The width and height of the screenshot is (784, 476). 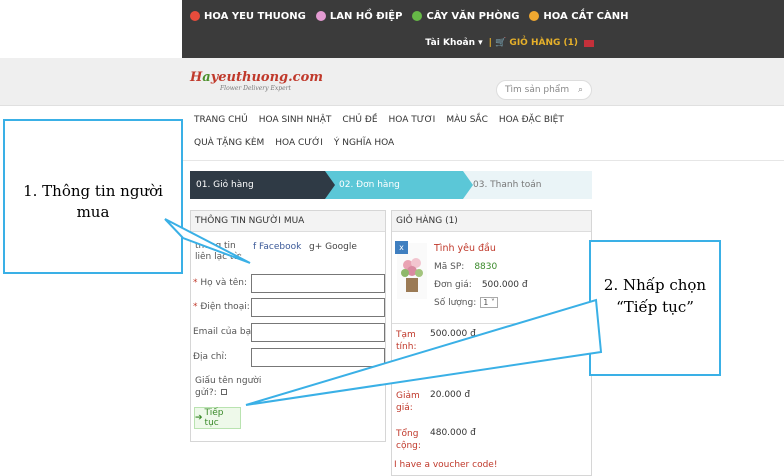 I want to click on hide-sender-label: Giấu tên người gửi?:, so click(x=228, y=387).